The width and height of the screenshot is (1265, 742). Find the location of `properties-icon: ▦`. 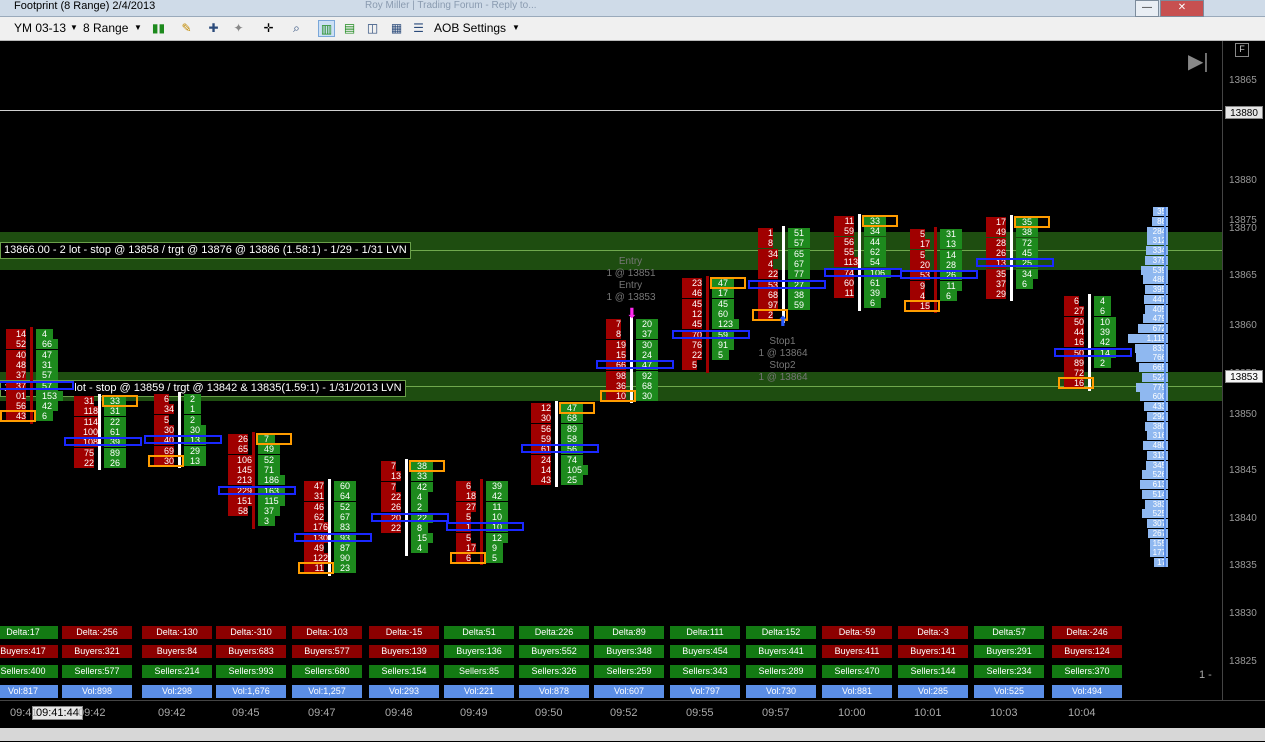

properties-icon: ▦ is located at coordinates (396, 28).